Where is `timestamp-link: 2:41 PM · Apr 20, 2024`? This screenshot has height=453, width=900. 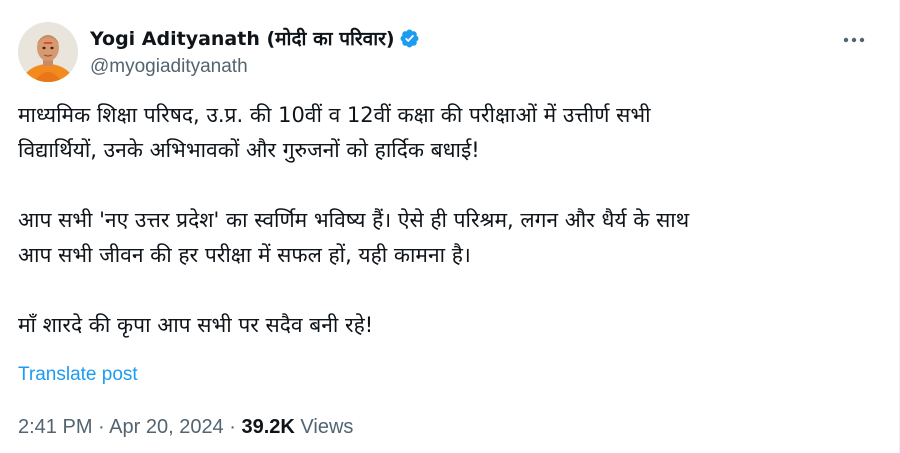 timestamp-link: 2:41 PM · Apr 20, 2024 is located at coordinates (121, 427).